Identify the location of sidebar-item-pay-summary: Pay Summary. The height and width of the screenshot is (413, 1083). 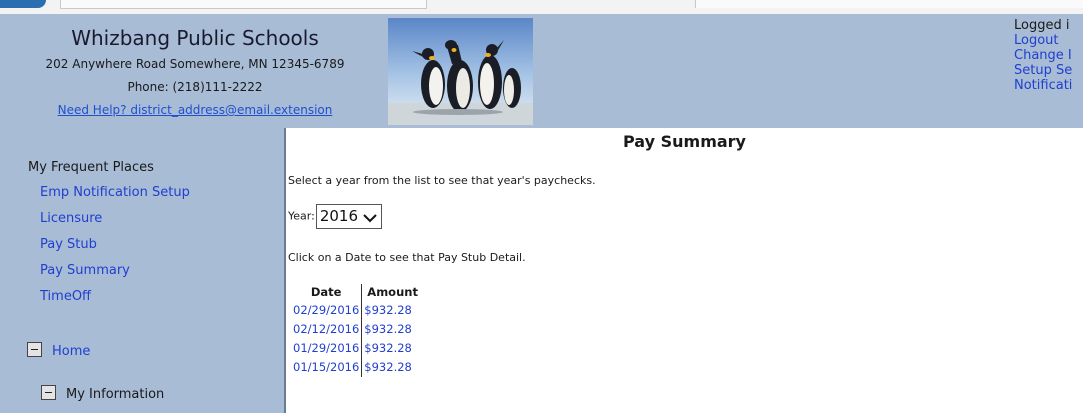
(85, 270).